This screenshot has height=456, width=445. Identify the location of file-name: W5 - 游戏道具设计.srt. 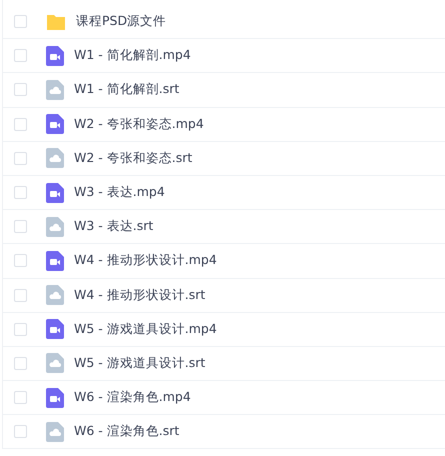
(140, 363).